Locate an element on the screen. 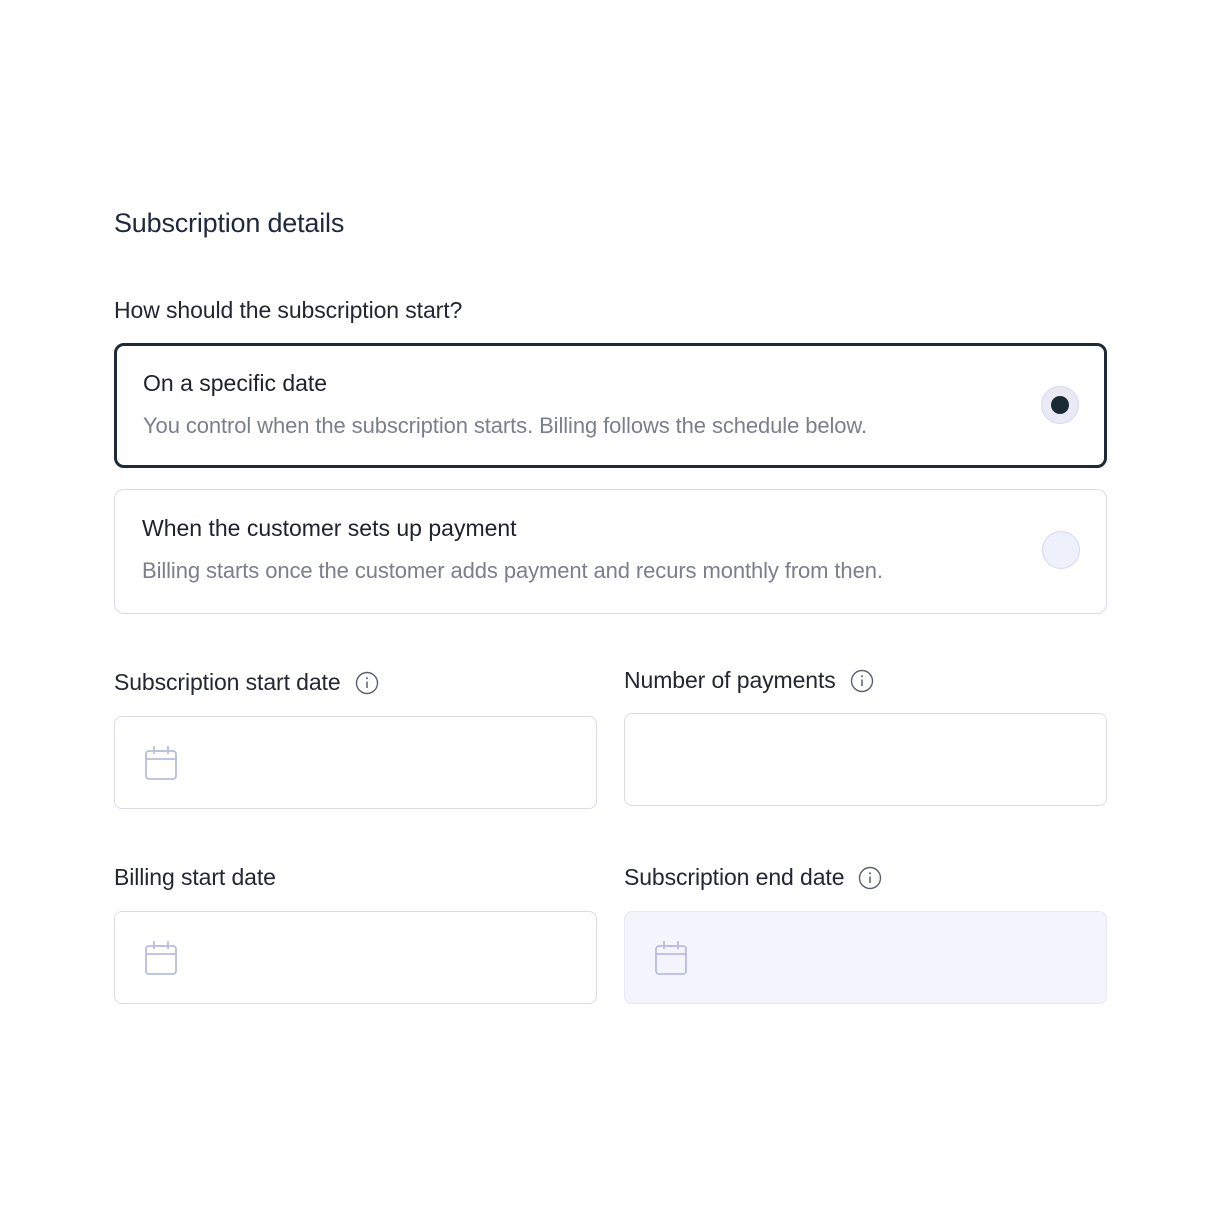 Image resolution: width=1210 pixels, height=1210 pixels. billing-start-date-input is located at coordinates (355, 957).